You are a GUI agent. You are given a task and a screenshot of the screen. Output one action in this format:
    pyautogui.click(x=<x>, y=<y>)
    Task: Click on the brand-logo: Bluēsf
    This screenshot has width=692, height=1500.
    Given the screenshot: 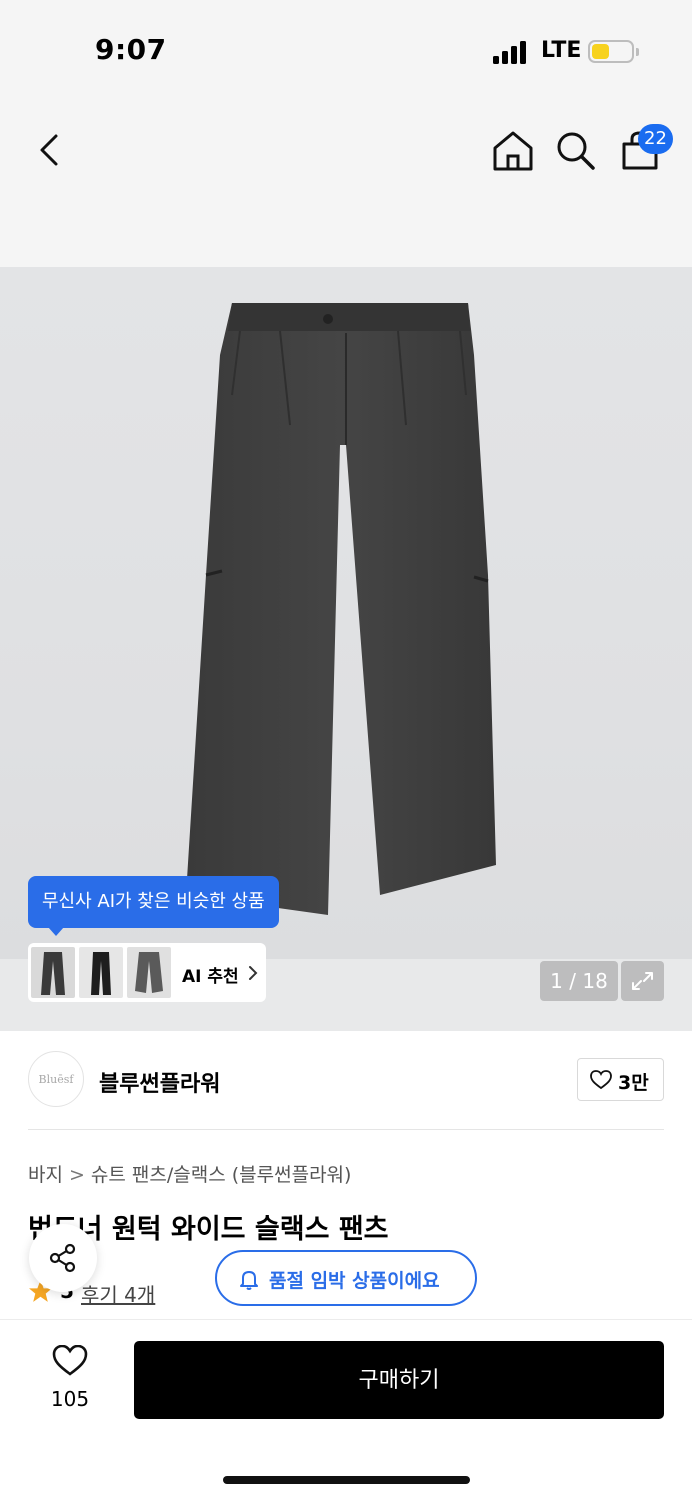 What is the action you would take?
    pyautogui.click(x=56, y=1079)
    